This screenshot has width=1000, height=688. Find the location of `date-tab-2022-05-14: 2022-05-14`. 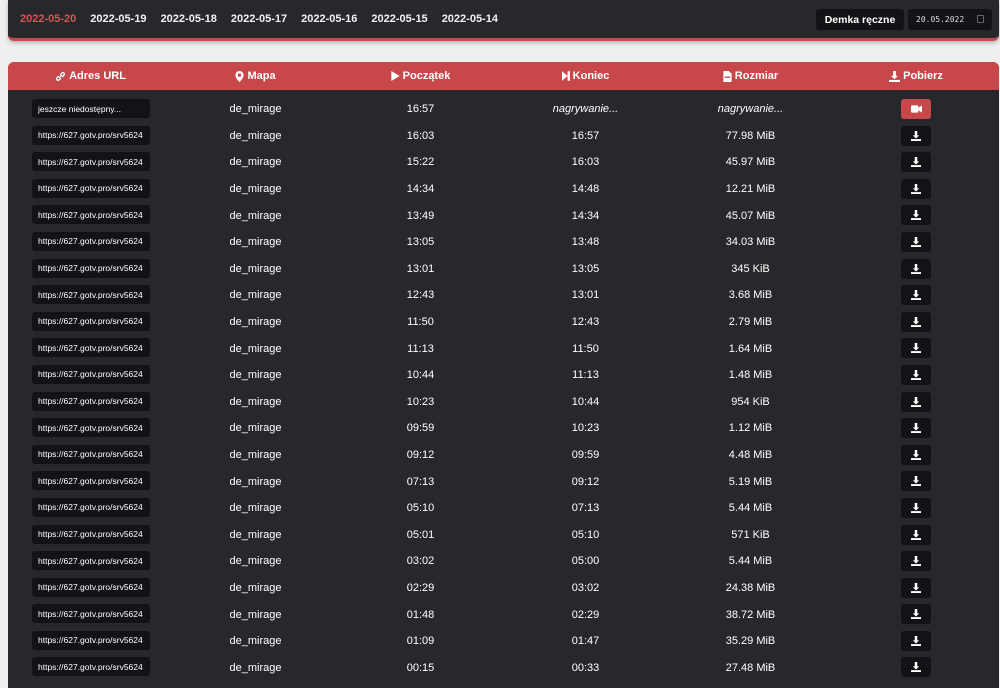

date-tab-2022-05-14: 2022-05-14 is located at coordinates (470, 19).